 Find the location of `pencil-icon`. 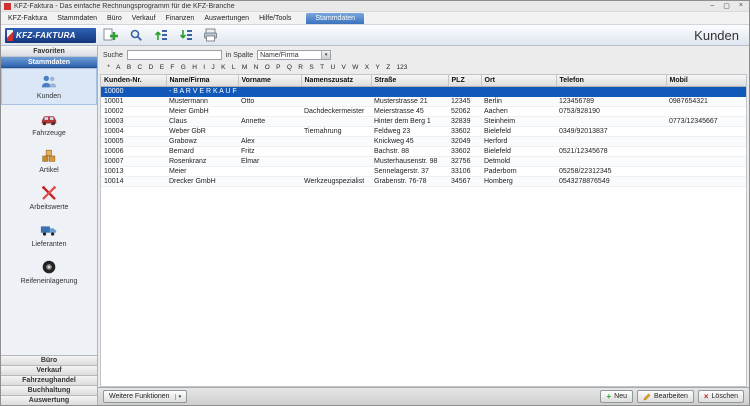

pencil-icon is located at coordinates (647, 397).